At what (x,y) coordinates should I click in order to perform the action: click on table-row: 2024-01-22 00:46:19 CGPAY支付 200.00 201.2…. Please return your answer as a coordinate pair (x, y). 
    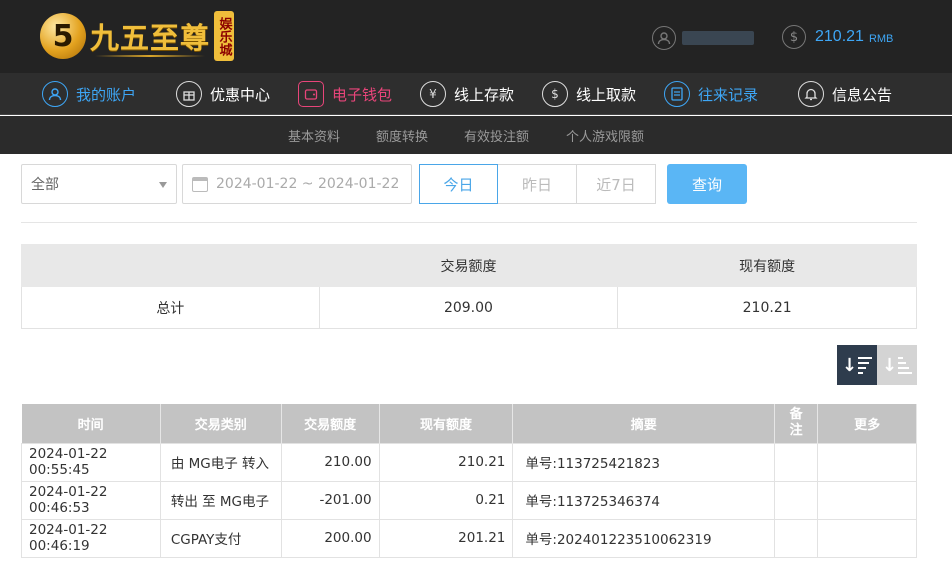
    Looking at the image, I should click on (469, 538).